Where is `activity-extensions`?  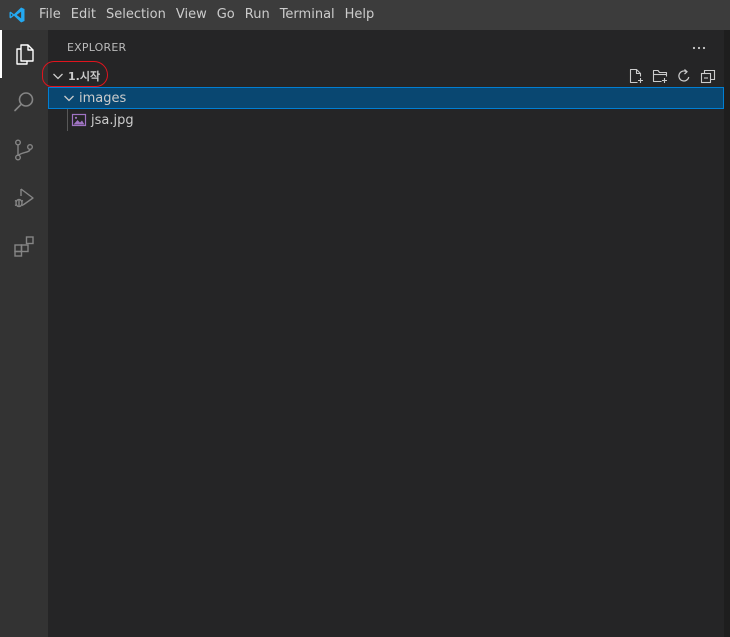 activity-extensions is located at coordinates (24, 246).